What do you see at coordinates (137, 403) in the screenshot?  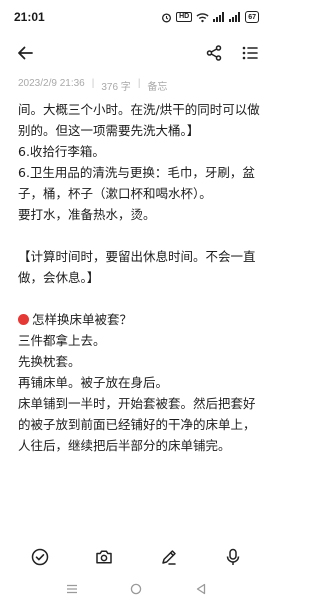 I see `note-line: 床单铺到一半时，开始套被套。然后把套好` at bounding box center [137, 403].